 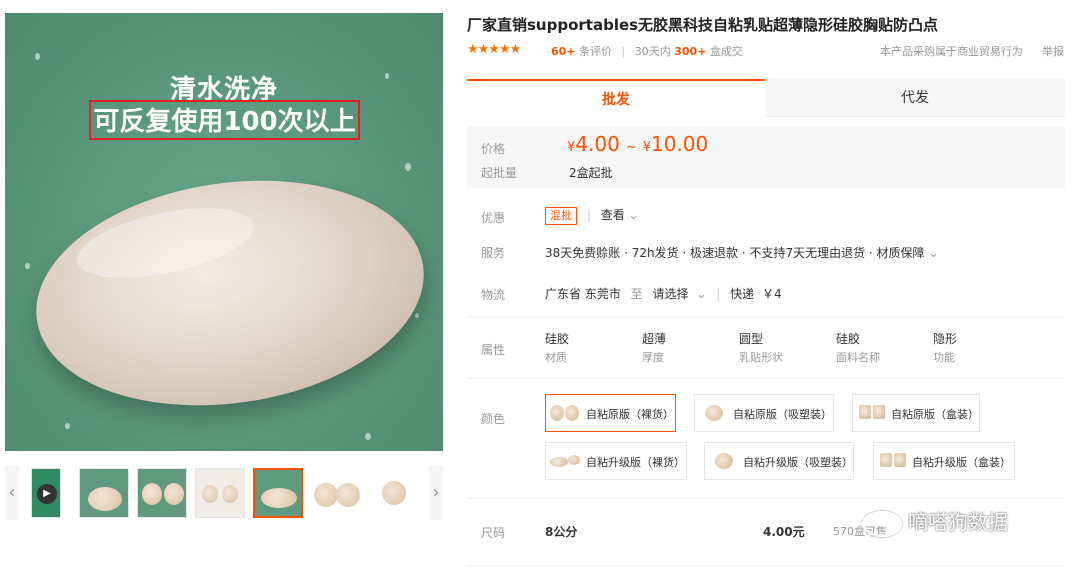 I want to click on currency-symbol: ¥, so click(x=646, y=147).